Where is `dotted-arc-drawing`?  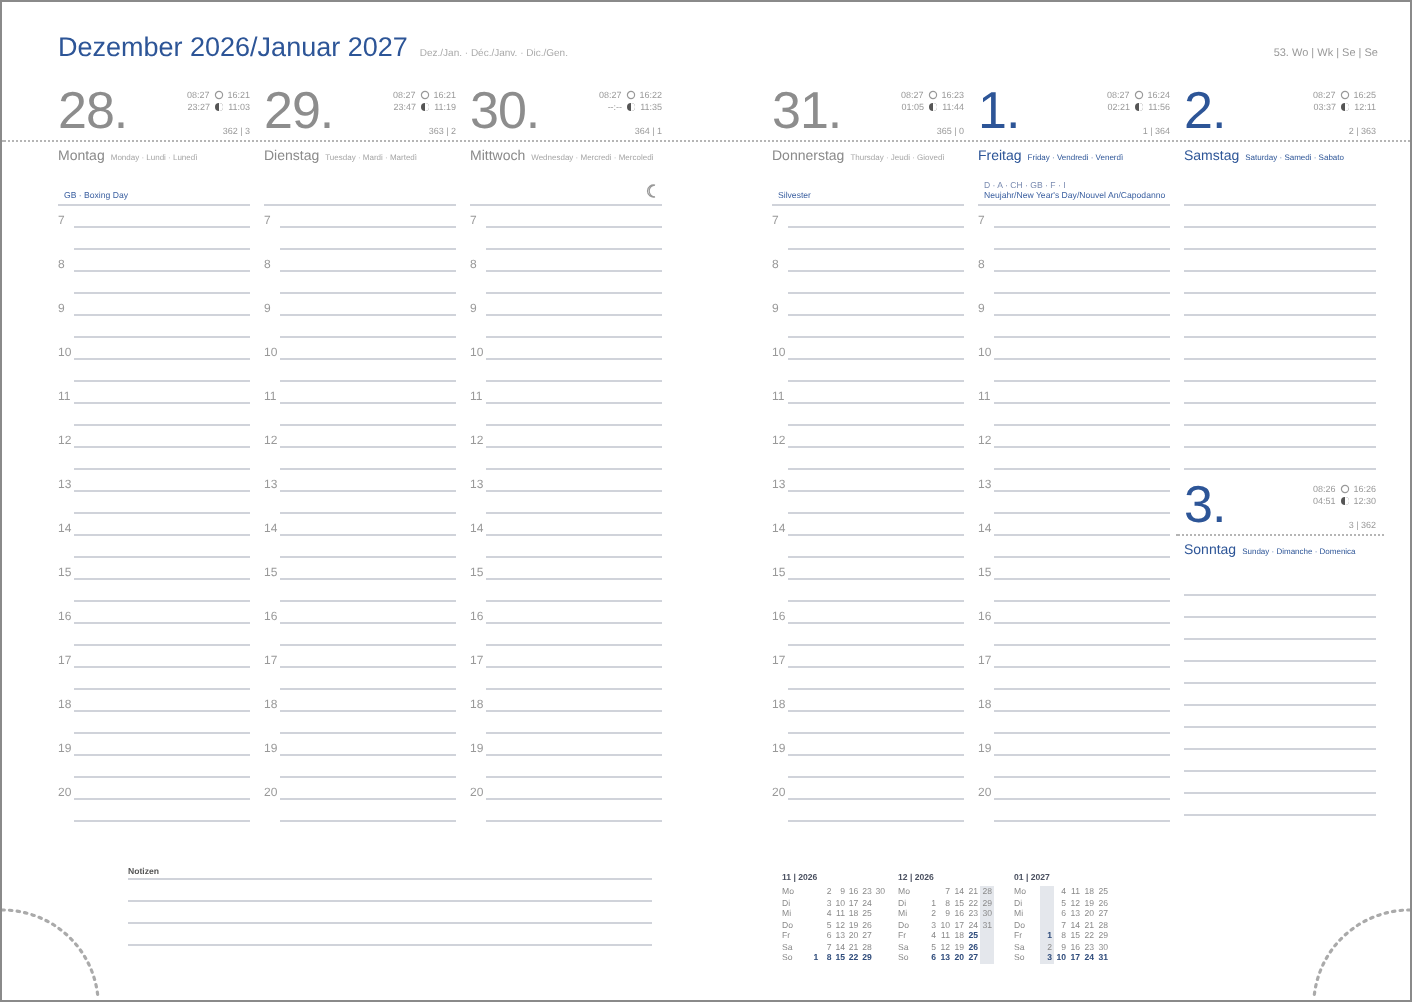 dotted-arc-drawing is located at coordinates (1360, 950).